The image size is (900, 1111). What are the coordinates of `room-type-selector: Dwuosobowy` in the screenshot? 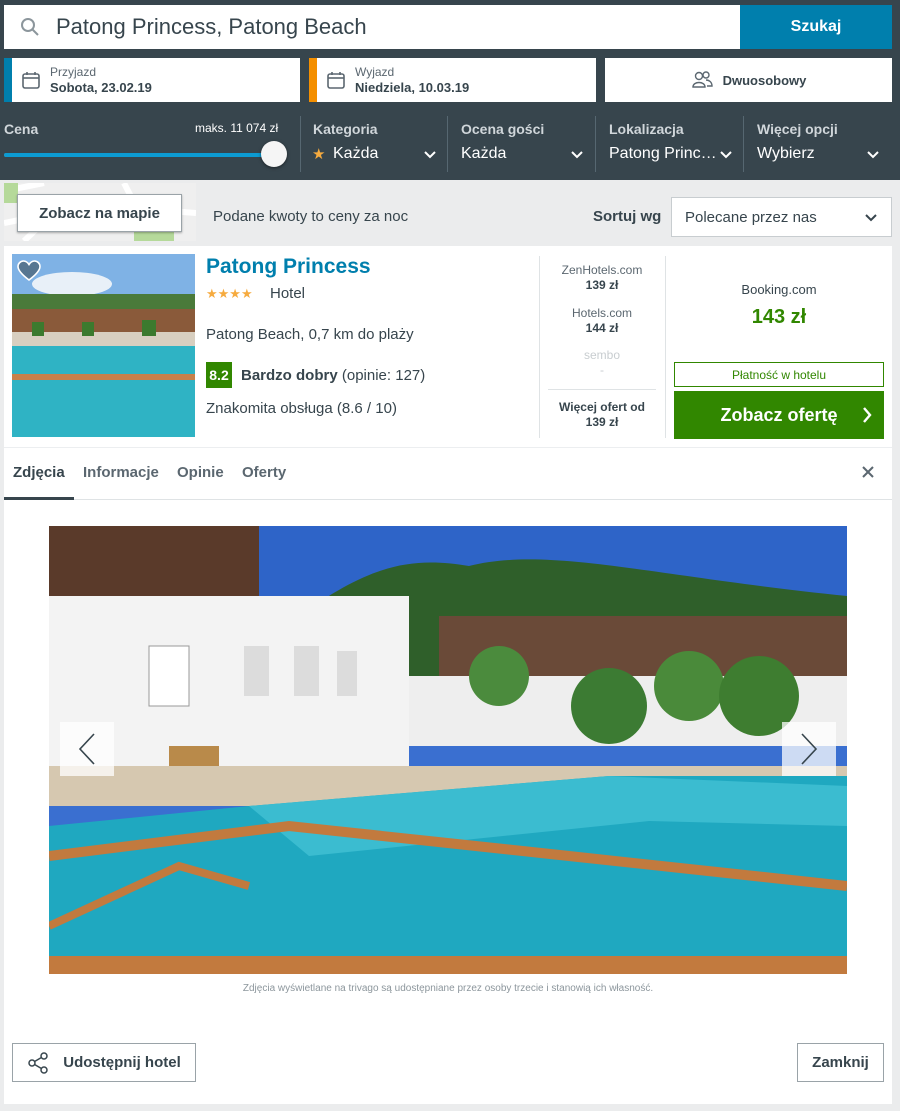 It's located at (748, 80).